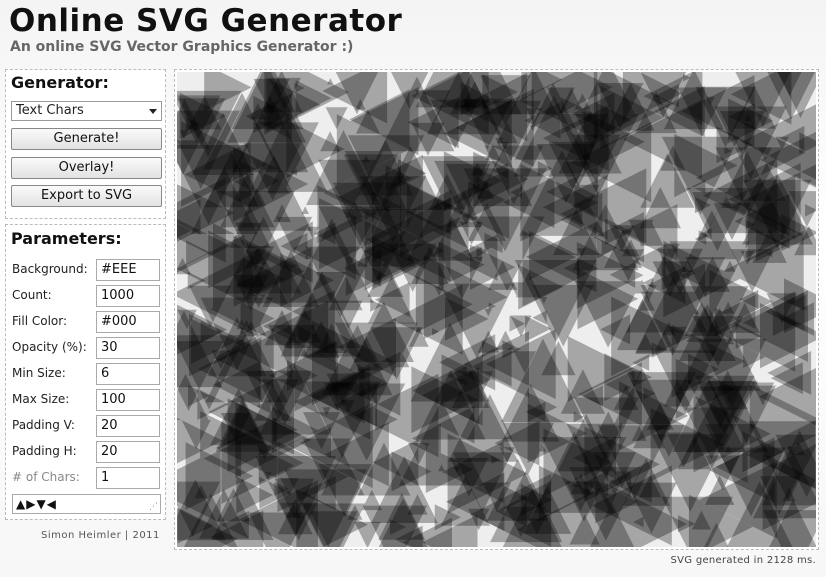 The width and height of the screenshot is (826, 577). Describe the element at coordinates (86, 111) in the screenshot. I see `generator-type-select: Text Chars` at that location.